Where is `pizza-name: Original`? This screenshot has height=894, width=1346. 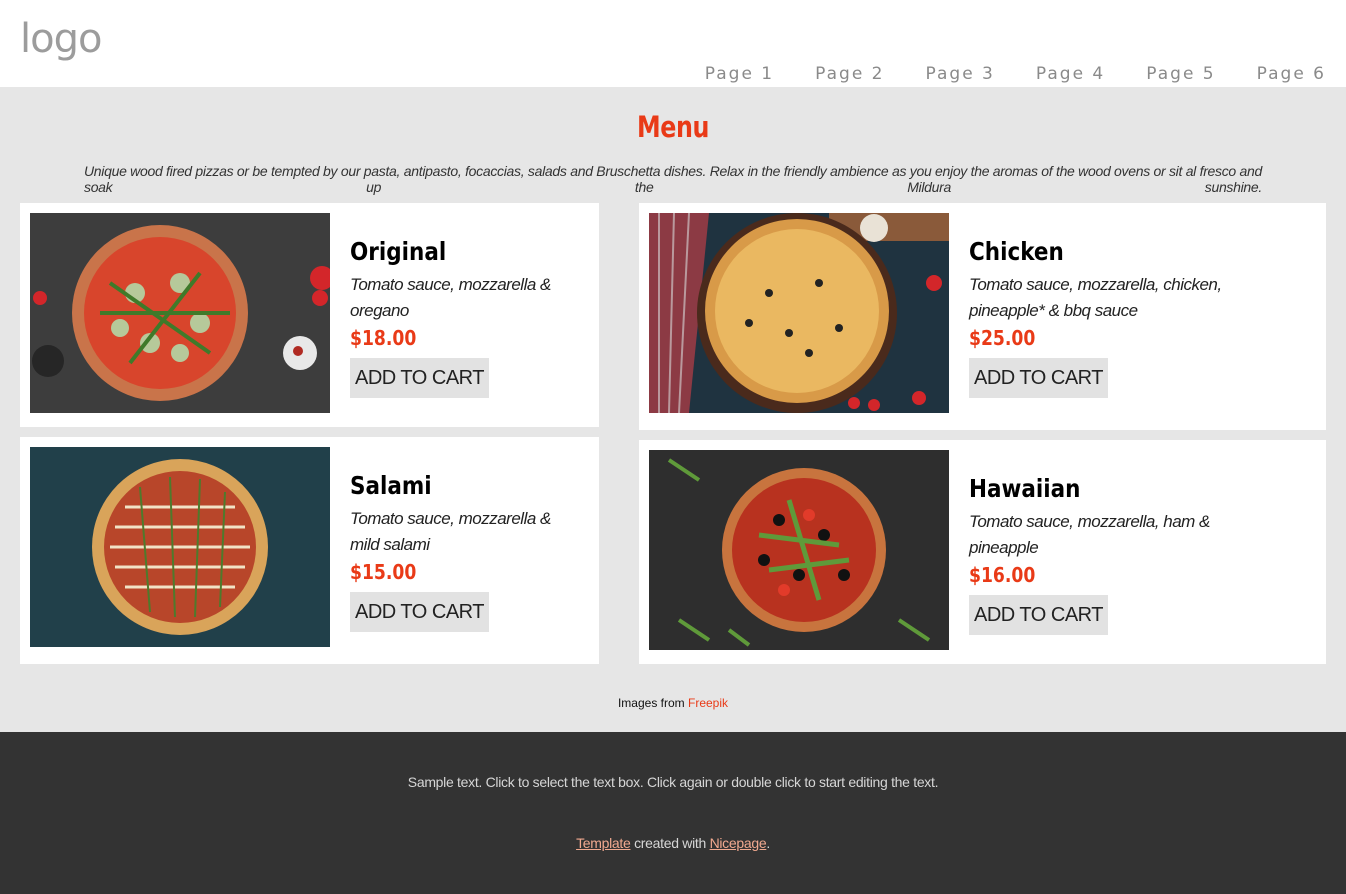 pizza-name: Original is located at coordinates (398, 251).